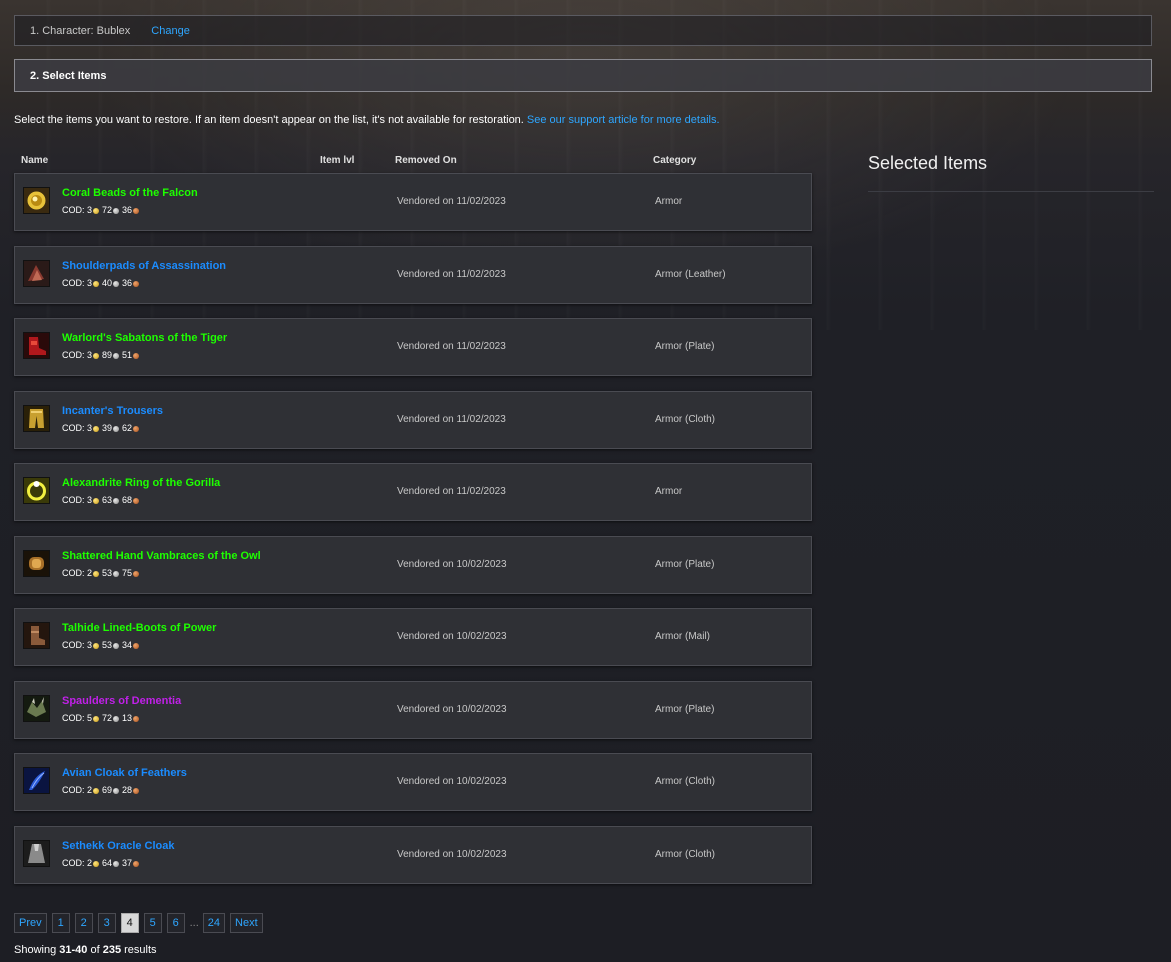 The height and width of the screenshot is (962, 1171). I want to click on step-select-items-label: 2. Select Items, so click(68, 75).